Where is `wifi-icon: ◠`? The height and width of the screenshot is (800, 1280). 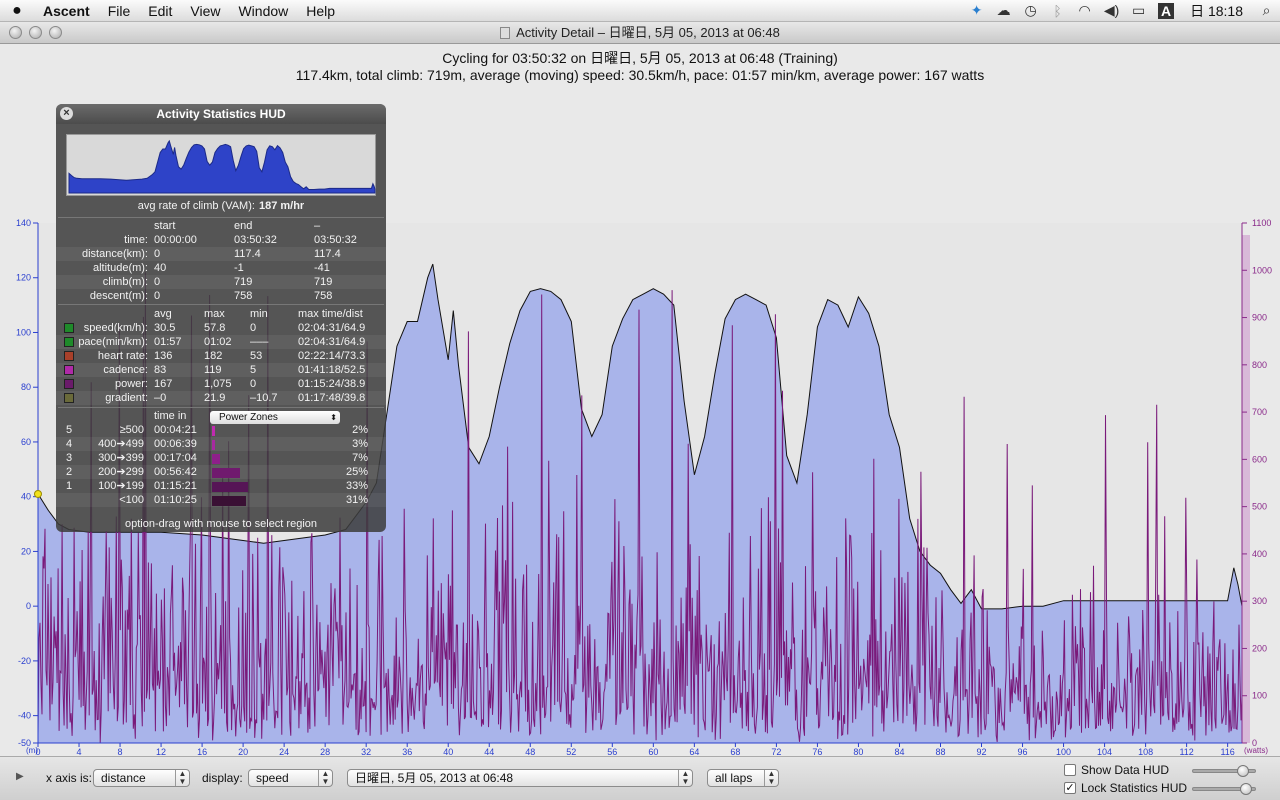
wifi-icon: ◠ is located at coordinates (1084, 10).